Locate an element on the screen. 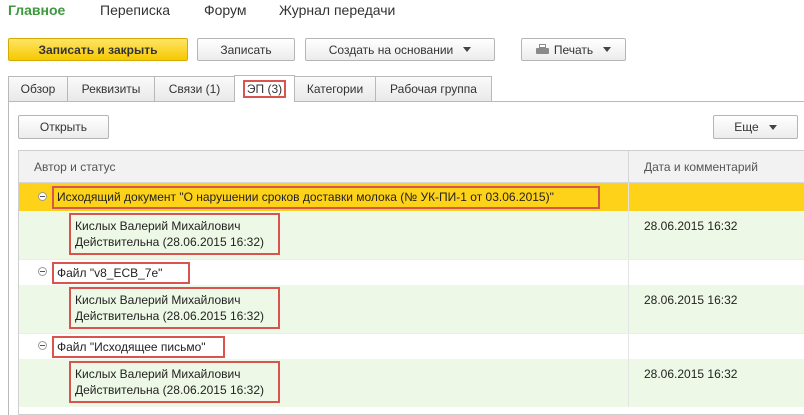  save-label: Записать is located at coordinates (246, 49).